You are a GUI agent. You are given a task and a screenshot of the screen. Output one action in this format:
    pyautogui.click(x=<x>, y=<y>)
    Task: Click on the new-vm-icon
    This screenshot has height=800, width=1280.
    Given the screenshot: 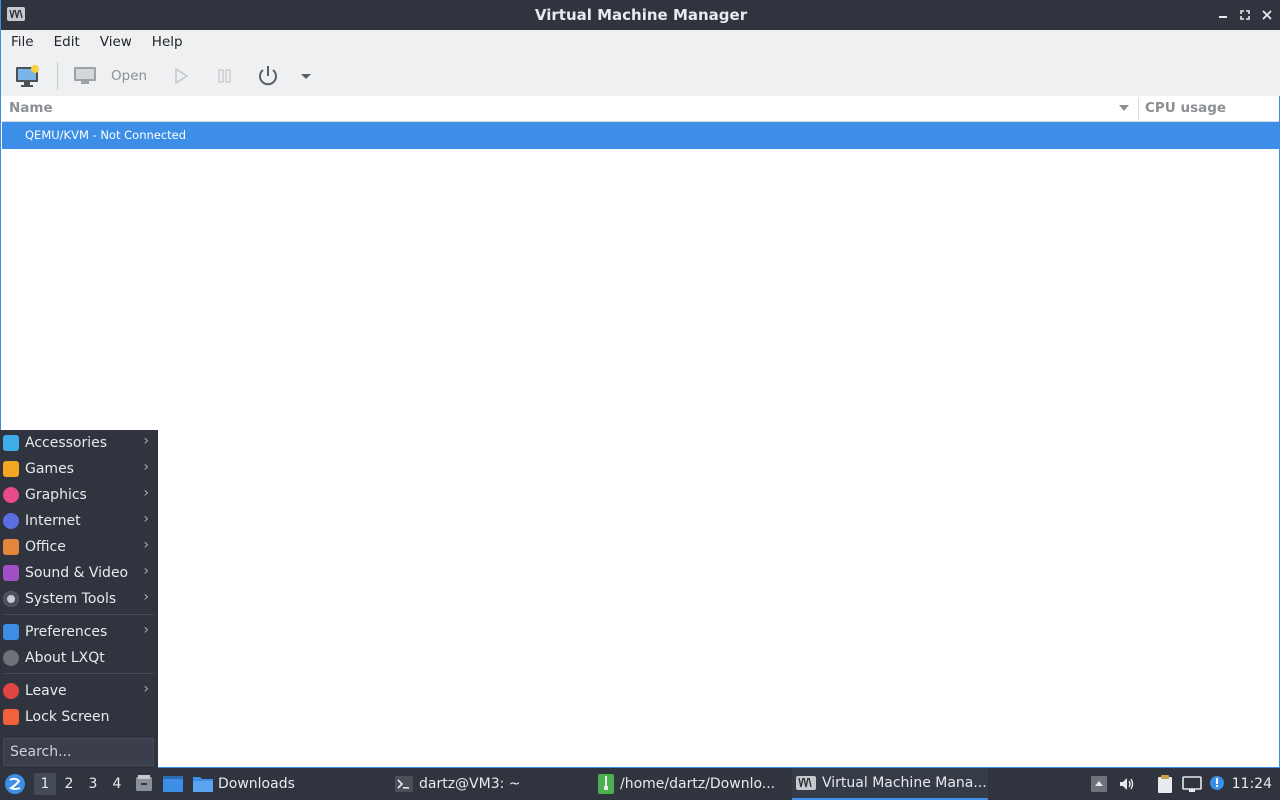 What is the action you would take?
    pyautogui.click(x=27, y=76)
    